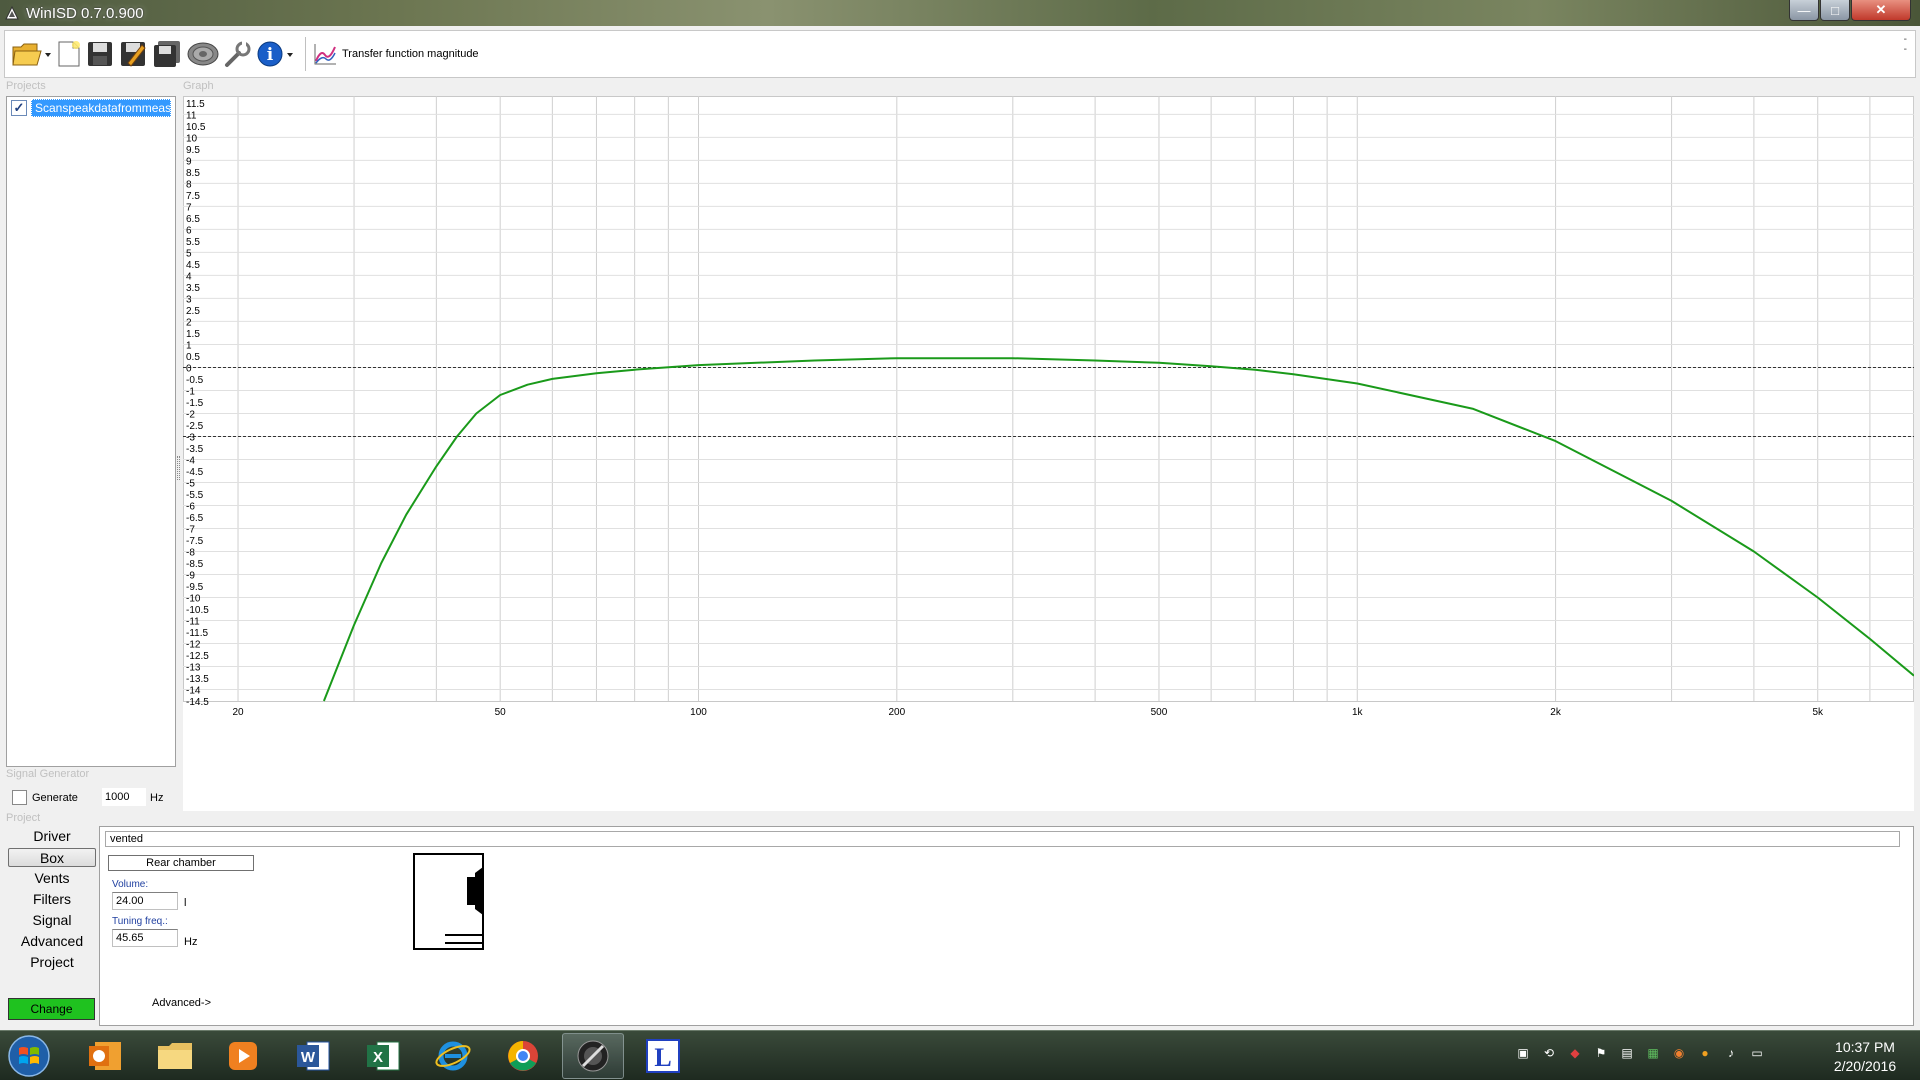  I want to click on y-tick-label: -7.5, so click(195, 541).